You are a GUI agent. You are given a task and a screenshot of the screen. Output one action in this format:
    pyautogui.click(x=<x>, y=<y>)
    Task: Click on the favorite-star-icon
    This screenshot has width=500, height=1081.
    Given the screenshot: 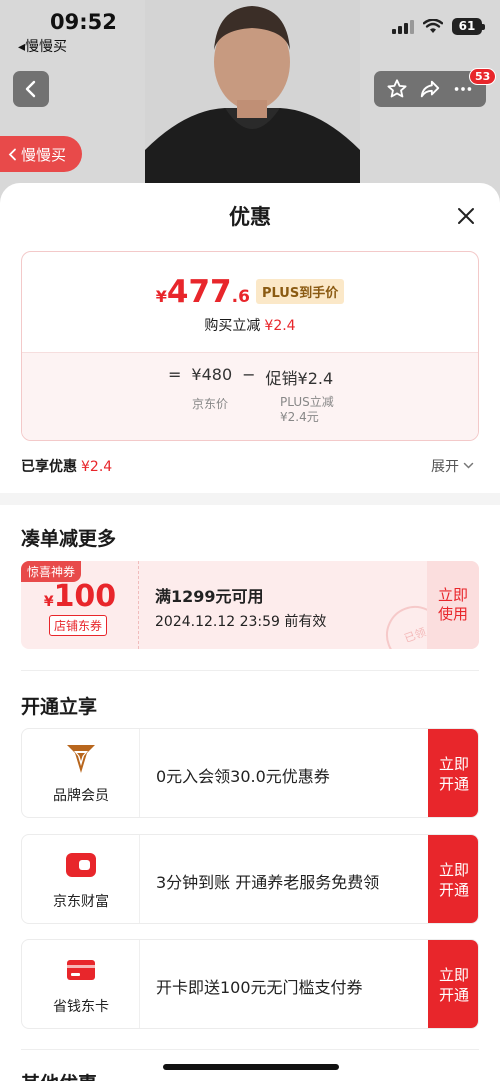 What is the action you would take?
    pyautogui.click(x=397, y=89)
    